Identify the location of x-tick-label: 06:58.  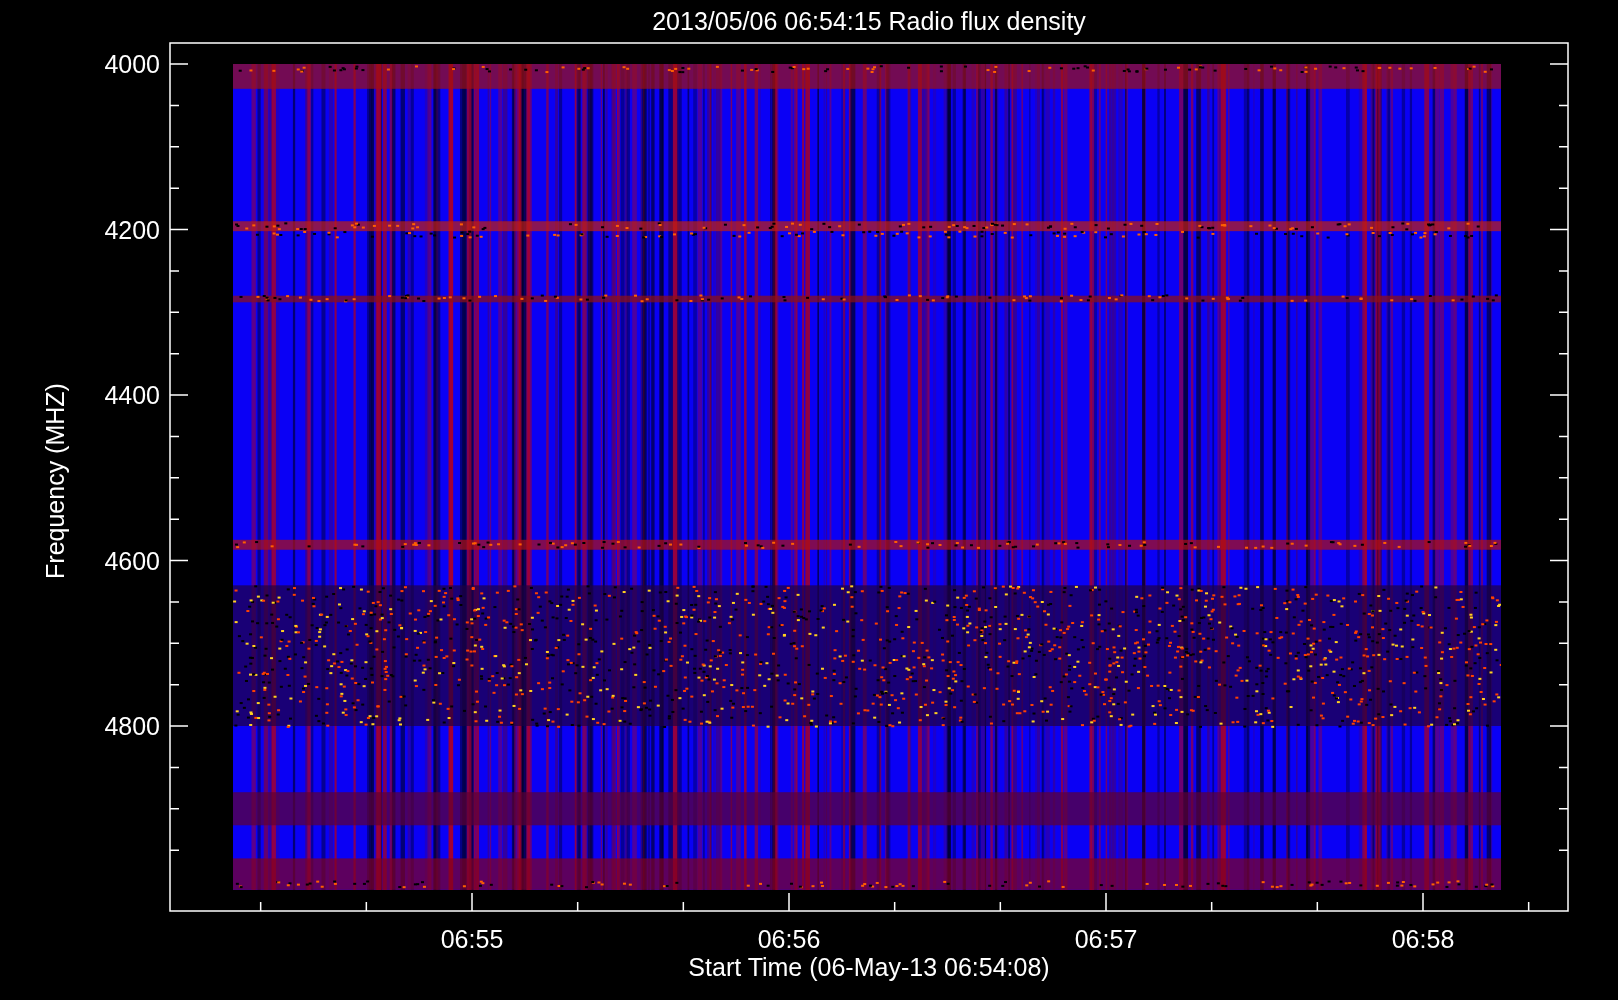
(1423, 939).